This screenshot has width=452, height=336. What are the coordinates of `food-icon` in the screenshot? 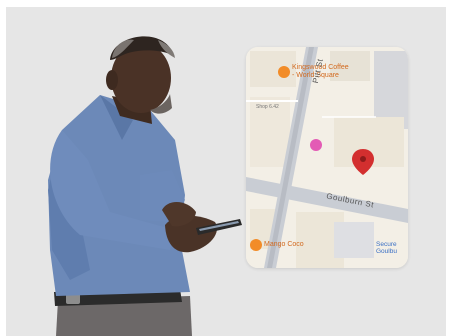 It's located at (256, 245).